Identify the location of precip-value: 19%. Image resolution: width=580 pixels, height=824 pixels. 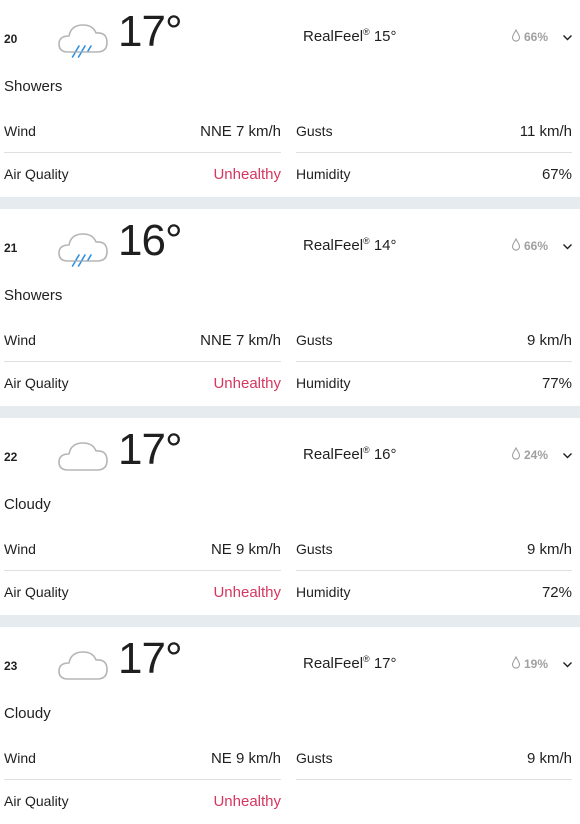
(536, 664).